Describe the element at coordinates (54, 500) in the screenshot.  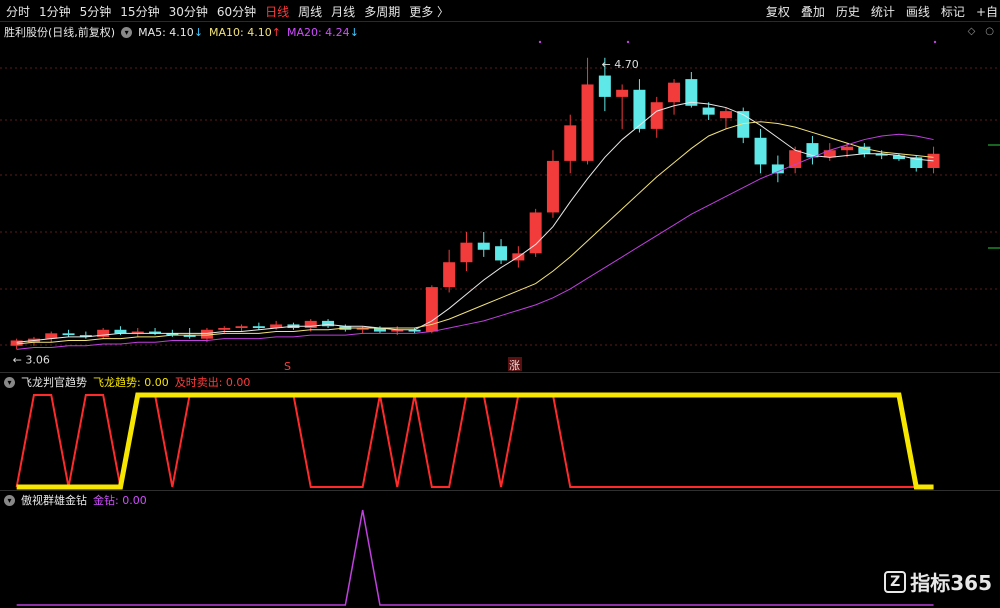
I see `panel3-title: 傲视群雄金钻` at that location.